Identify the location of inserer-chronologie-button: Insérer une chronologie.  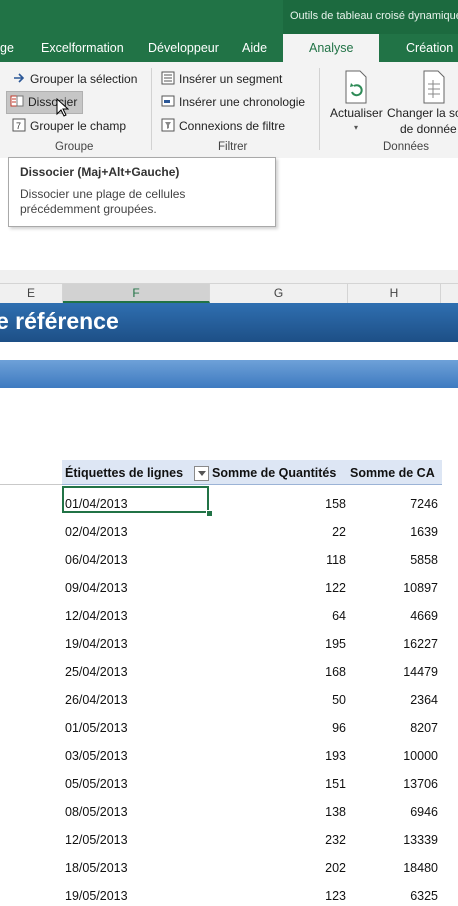
(233, 101).